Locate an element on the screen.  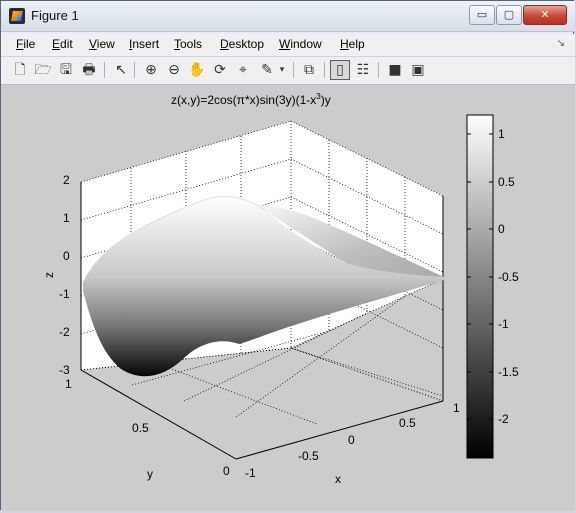
x-tick-label: 0.5 is located at coordinates (407, 423).